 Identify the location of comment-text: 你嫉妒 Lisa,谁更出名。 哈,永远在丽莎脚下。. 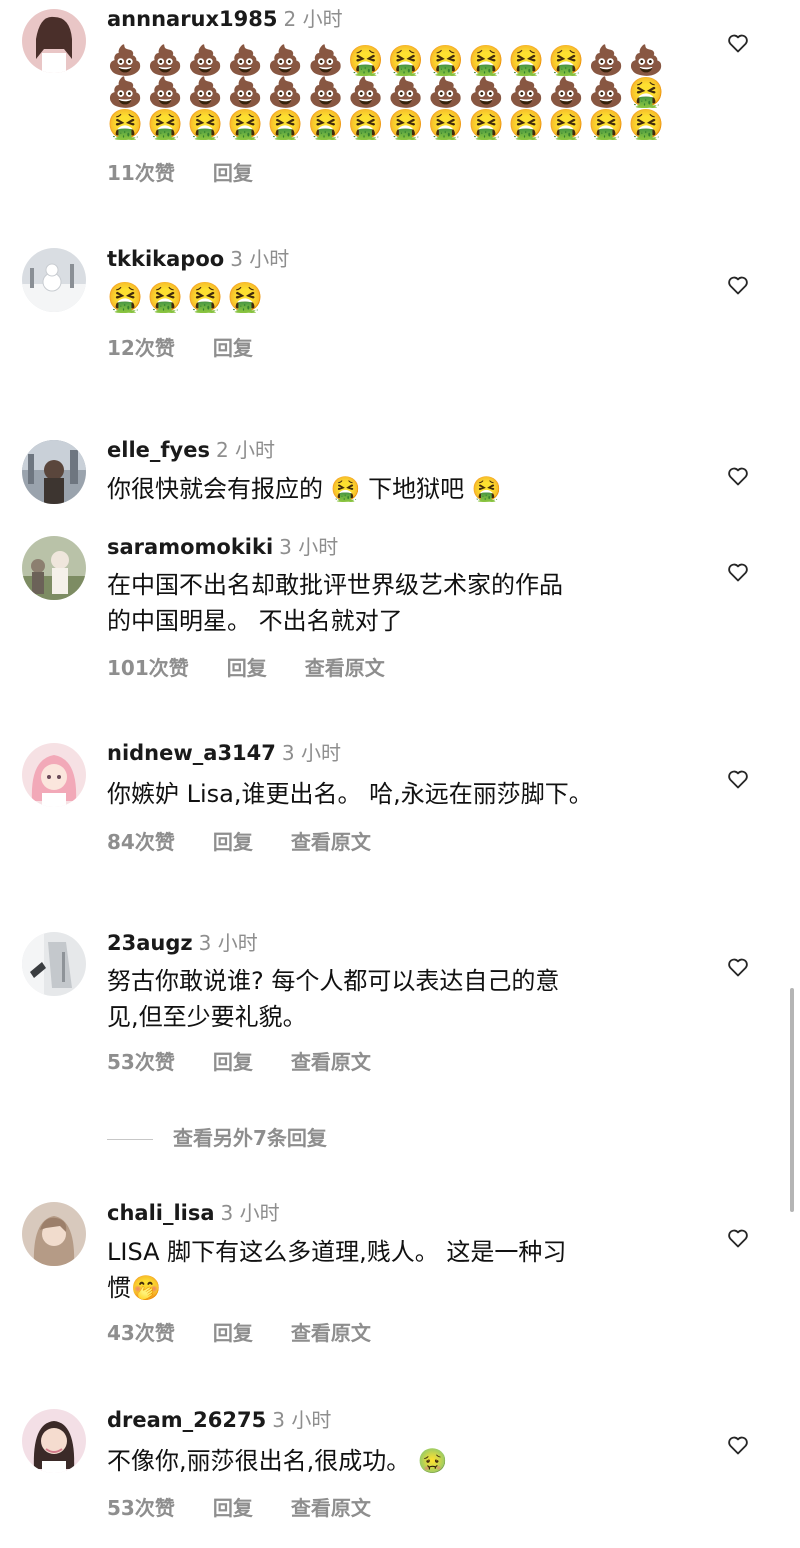
(350, 794).